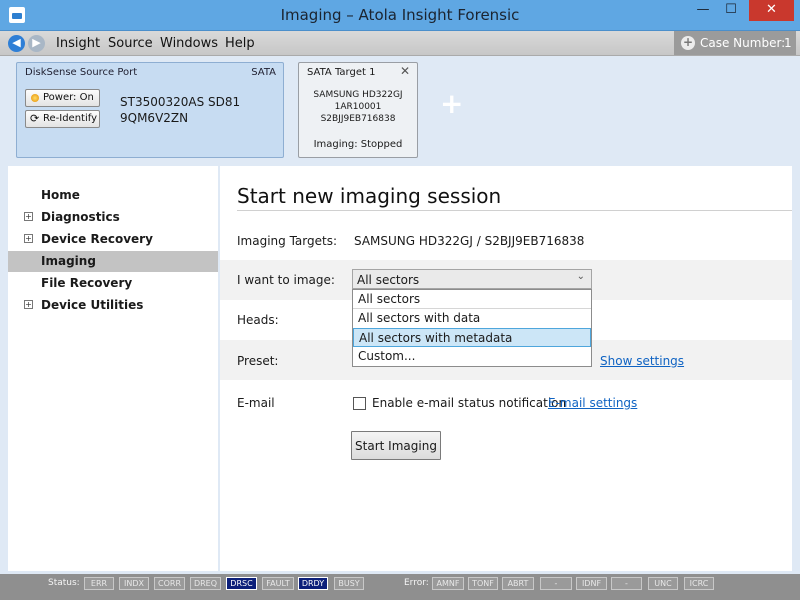 The width and height of the screenshot is (800, 600). Describe the element at coordinates (278, 583) in the screenshot. I see `status-indicator-fault: FAULT` at that location.